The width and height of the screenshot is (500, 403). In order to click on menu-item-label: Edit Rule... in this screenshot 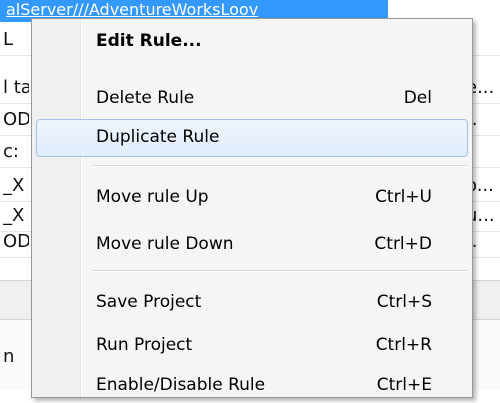, I will do `click(149, 41)`.